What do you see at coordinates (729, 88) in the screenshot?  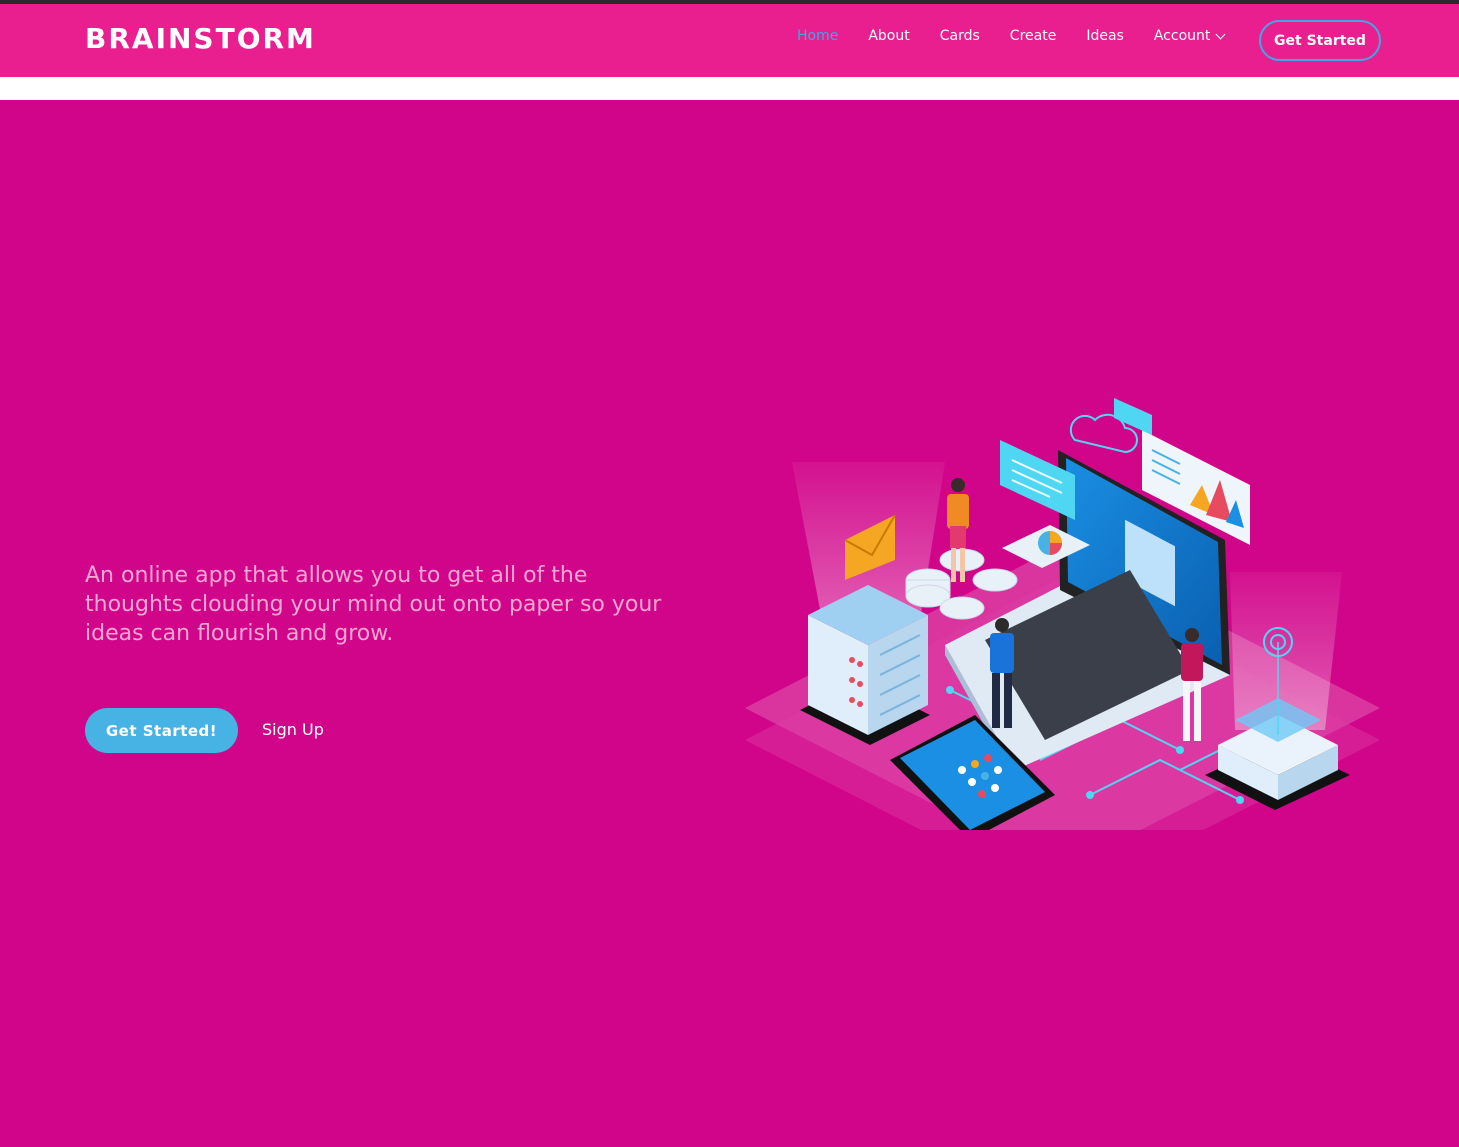 I see `header-spacer` at bounding box center [729, 88].